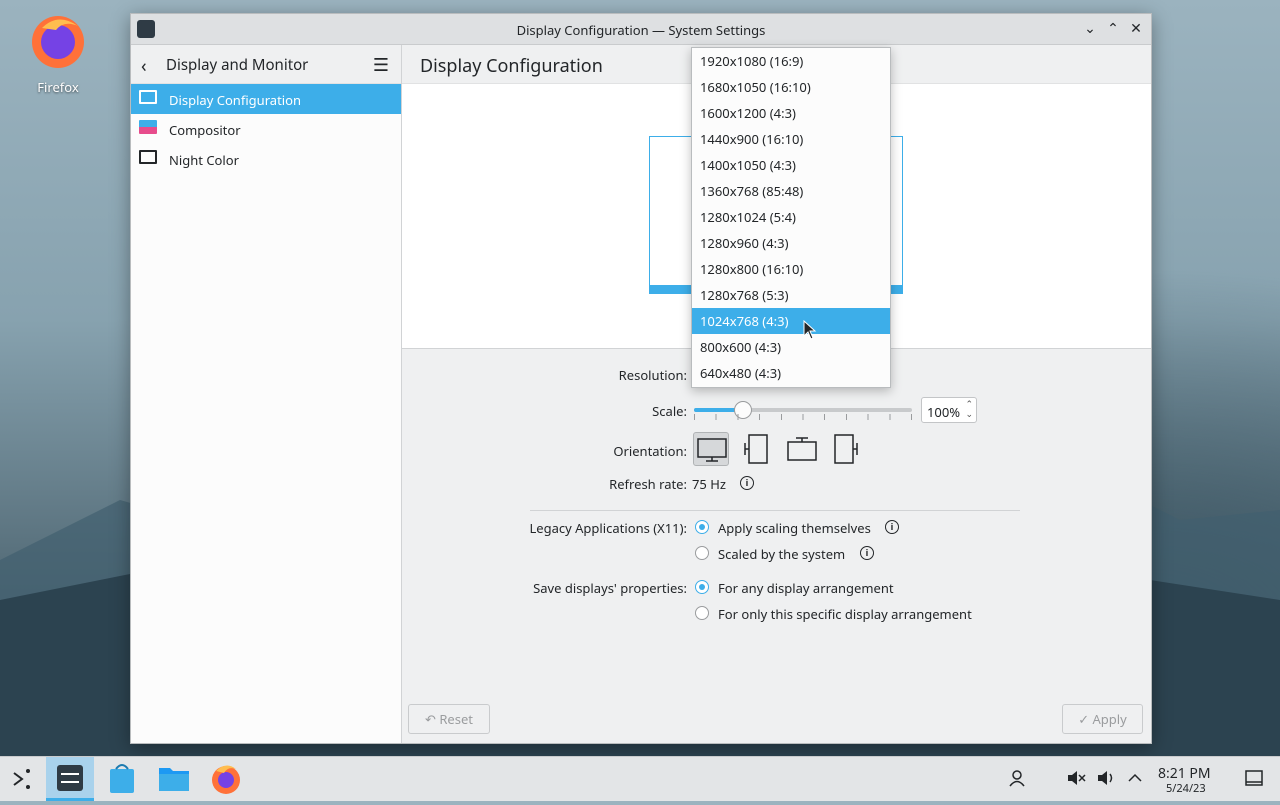 The height and width of the screenshot is (805, 1280). What do you see at coordinates (791, 295) in the screenshot?
I see `resolution-option: 1280x768 (5:3)` at bounding box center [791, 295].